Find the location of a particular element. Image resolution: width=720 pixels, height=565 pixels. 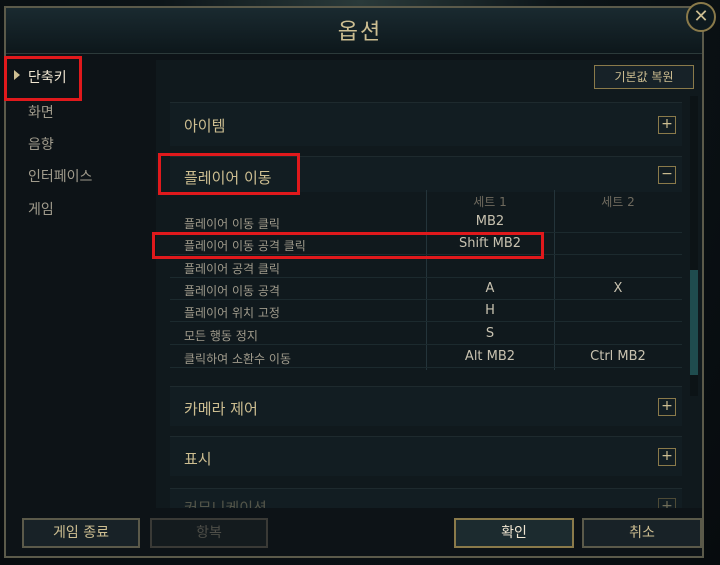

scrollbar-thumb is located at coordinates (694, 322).